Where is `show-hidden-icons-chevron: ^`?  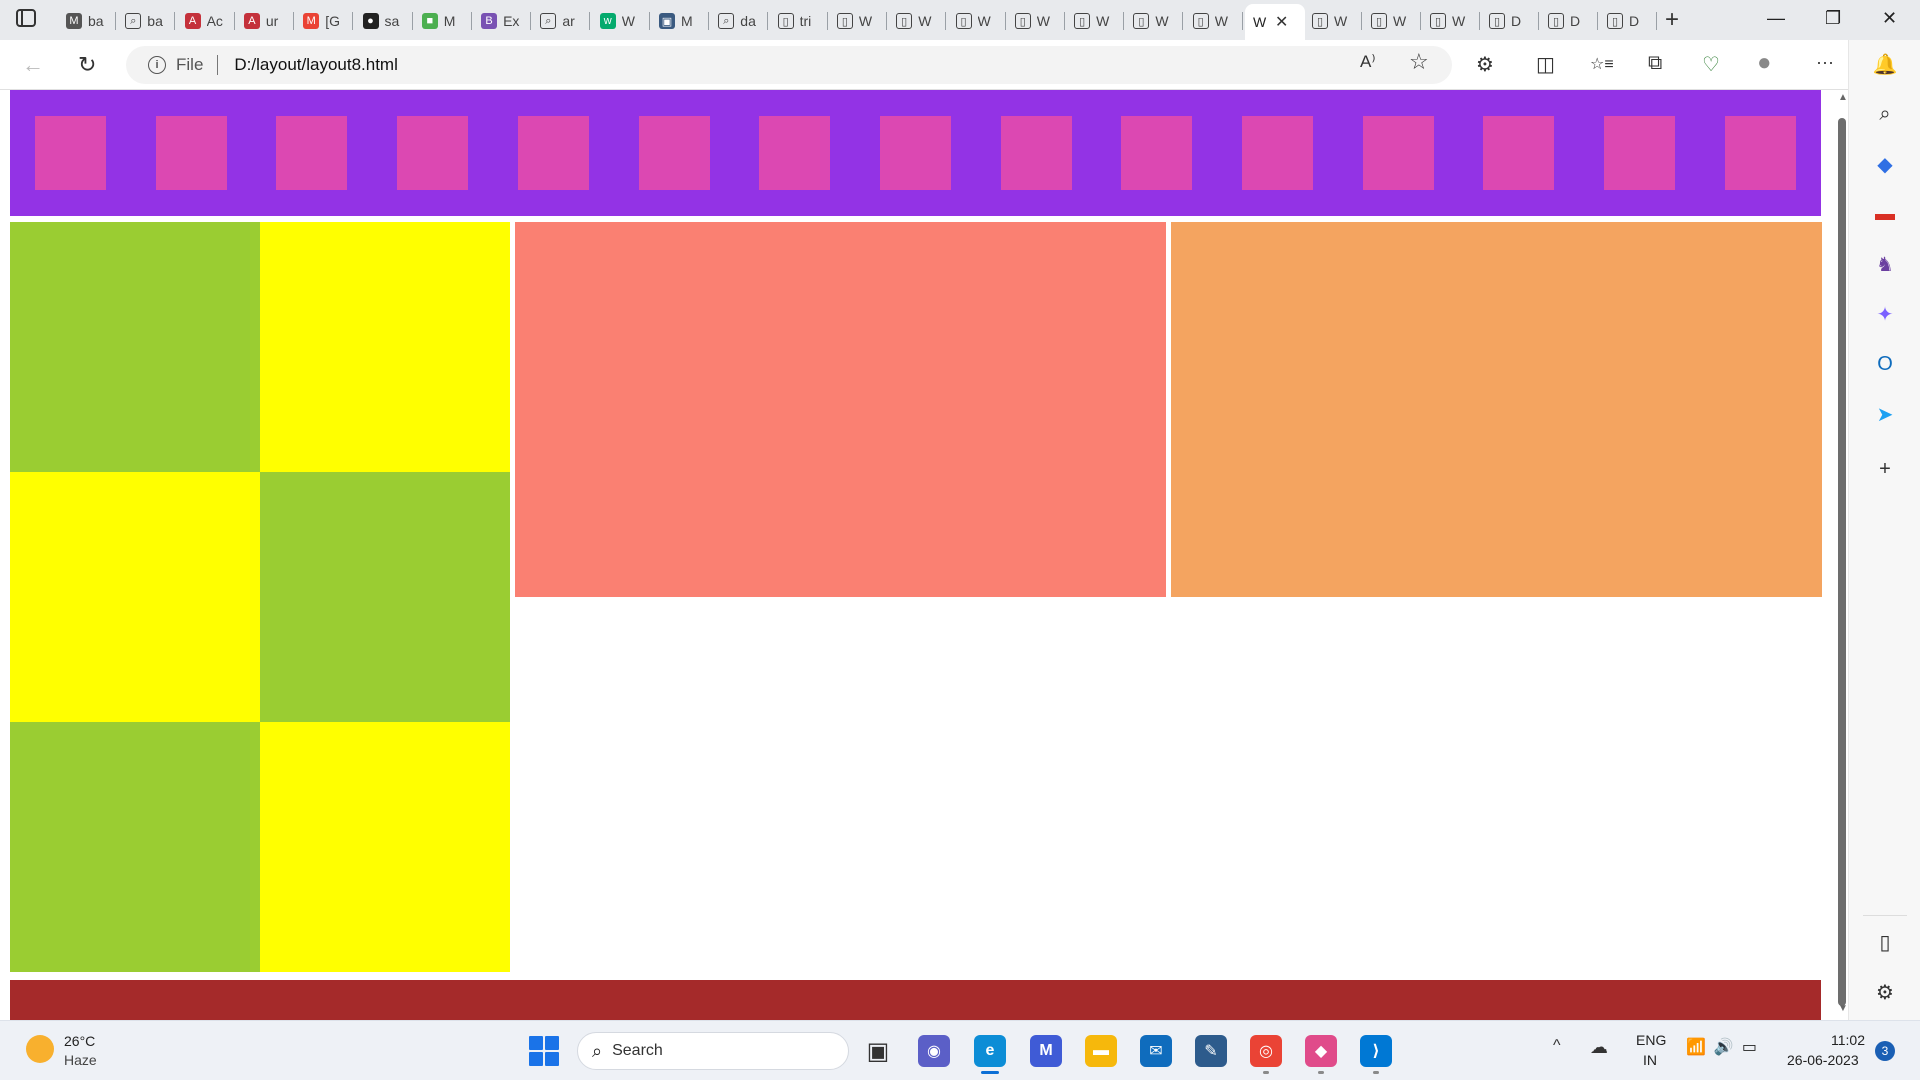
show-hidden-icons-chevron: ^ is located at coordinates (1557, 1046).